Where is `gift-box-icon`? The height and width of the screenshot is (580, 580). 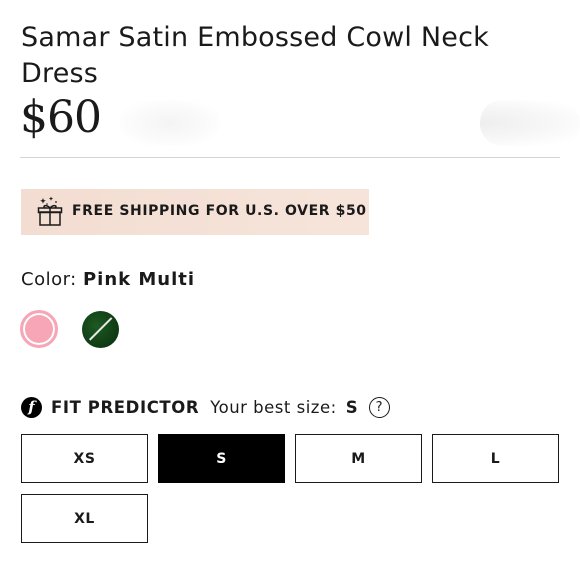
gift-box-icon is located at coordinates (50, 212).